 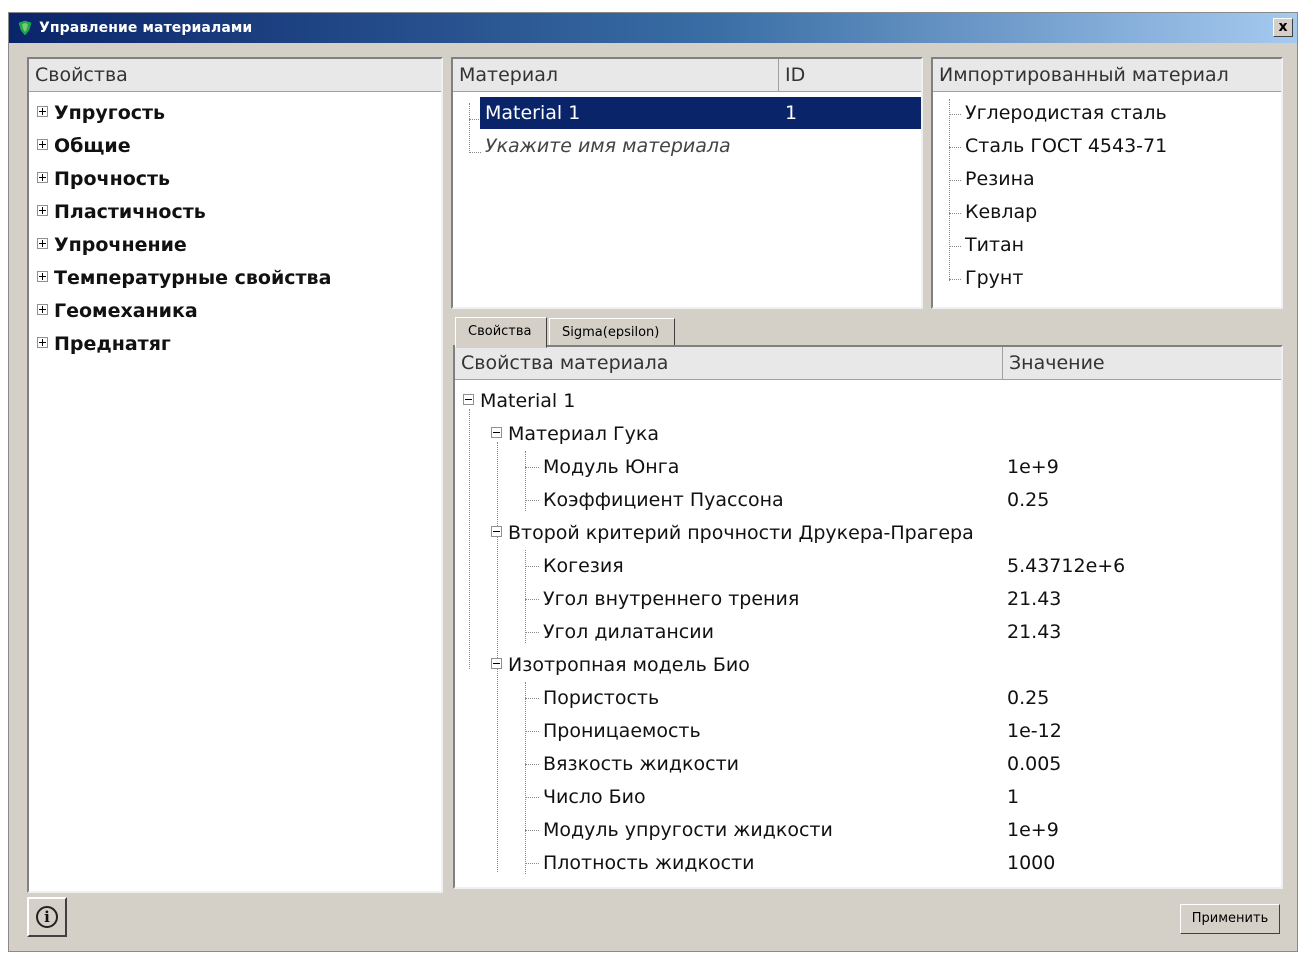 What do you see at coordinates (184, 278) in the screenshot?
I see `property-category: Температурные свойства` at bounding box center [184, 278].